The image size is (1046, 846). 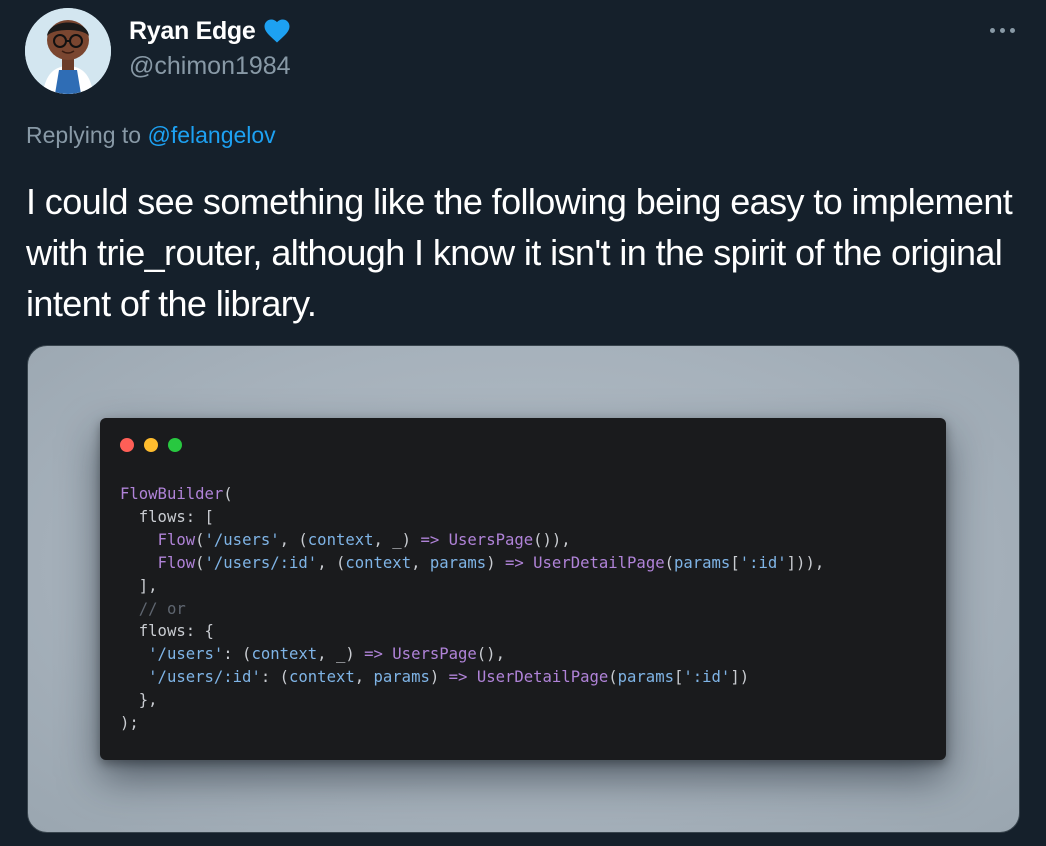 What do you see at coordinates (127, 445) in the screenshot?
I see `window-close-dot` at bounding box center [127, 445].